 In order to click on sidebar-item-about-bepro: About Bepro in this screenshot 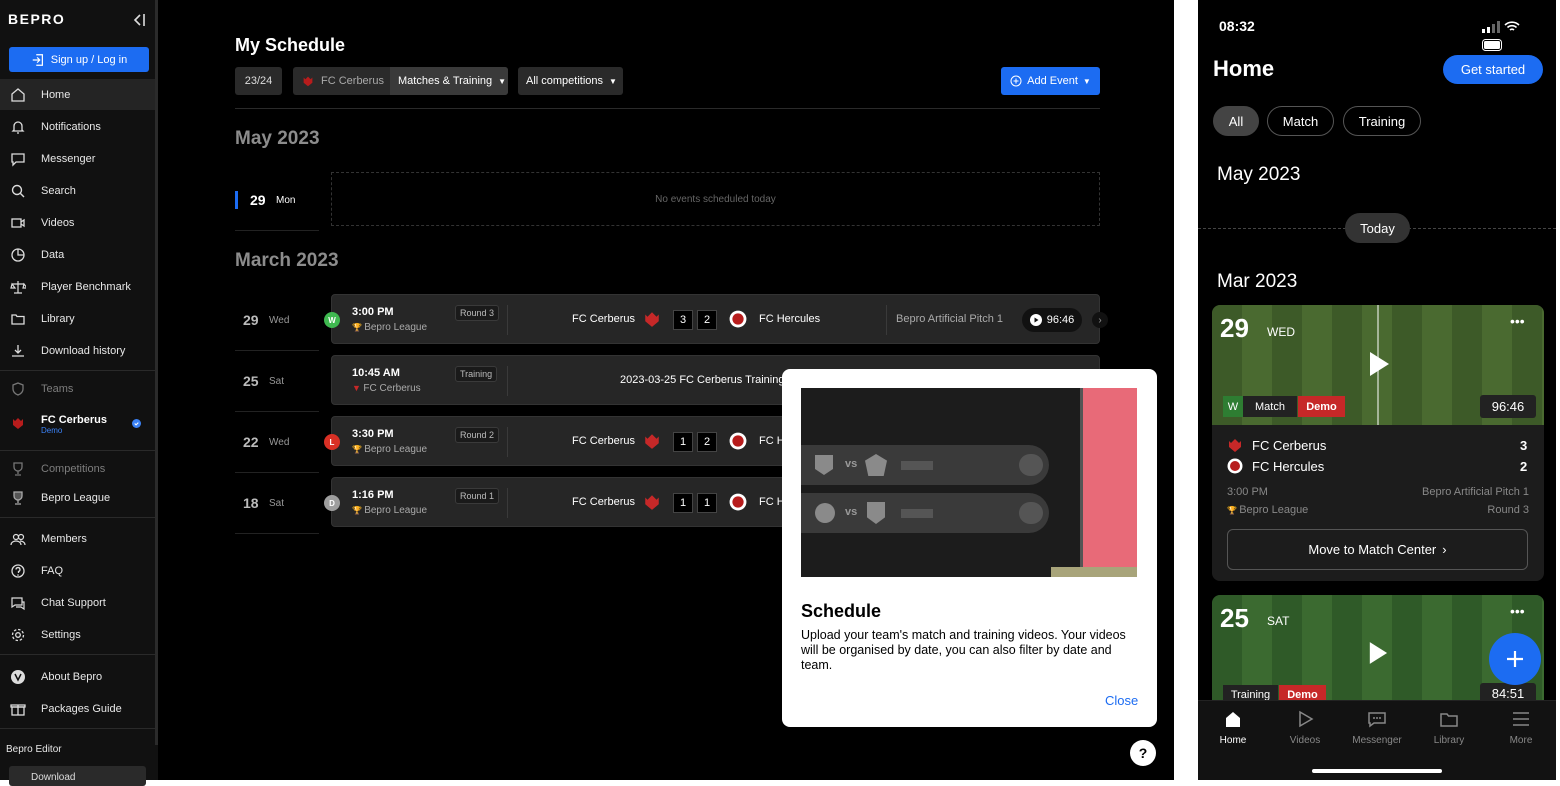, I will do `click(77, 676)`.